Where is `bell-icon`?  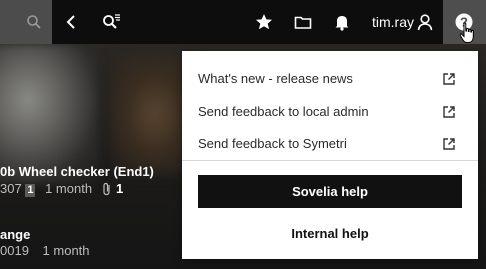 bell-icon is located at coordinates (342, 22).